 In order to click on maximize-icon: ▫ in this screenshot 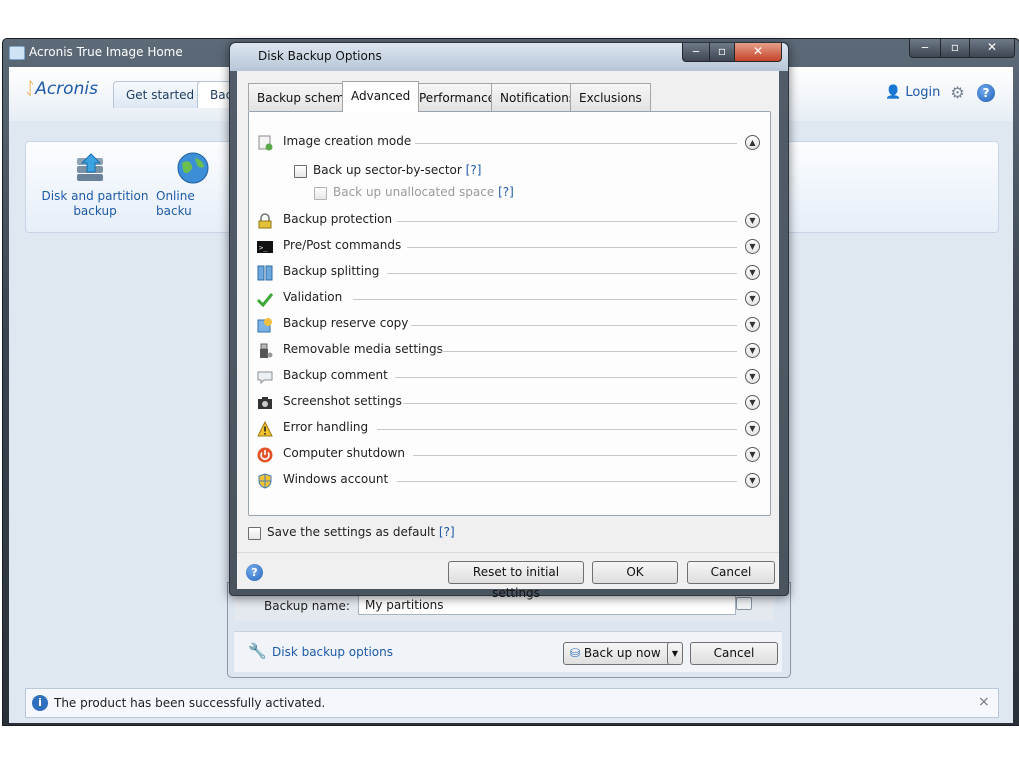, I will do `click(955, 48)`.